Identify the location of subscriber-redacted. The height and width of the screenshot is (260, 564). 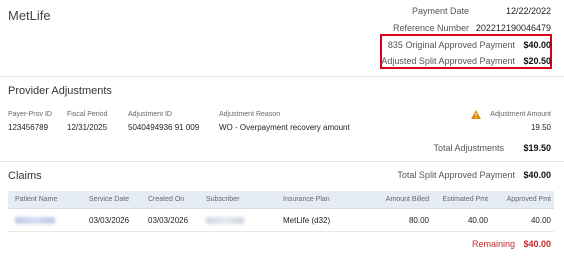
(225, 220).